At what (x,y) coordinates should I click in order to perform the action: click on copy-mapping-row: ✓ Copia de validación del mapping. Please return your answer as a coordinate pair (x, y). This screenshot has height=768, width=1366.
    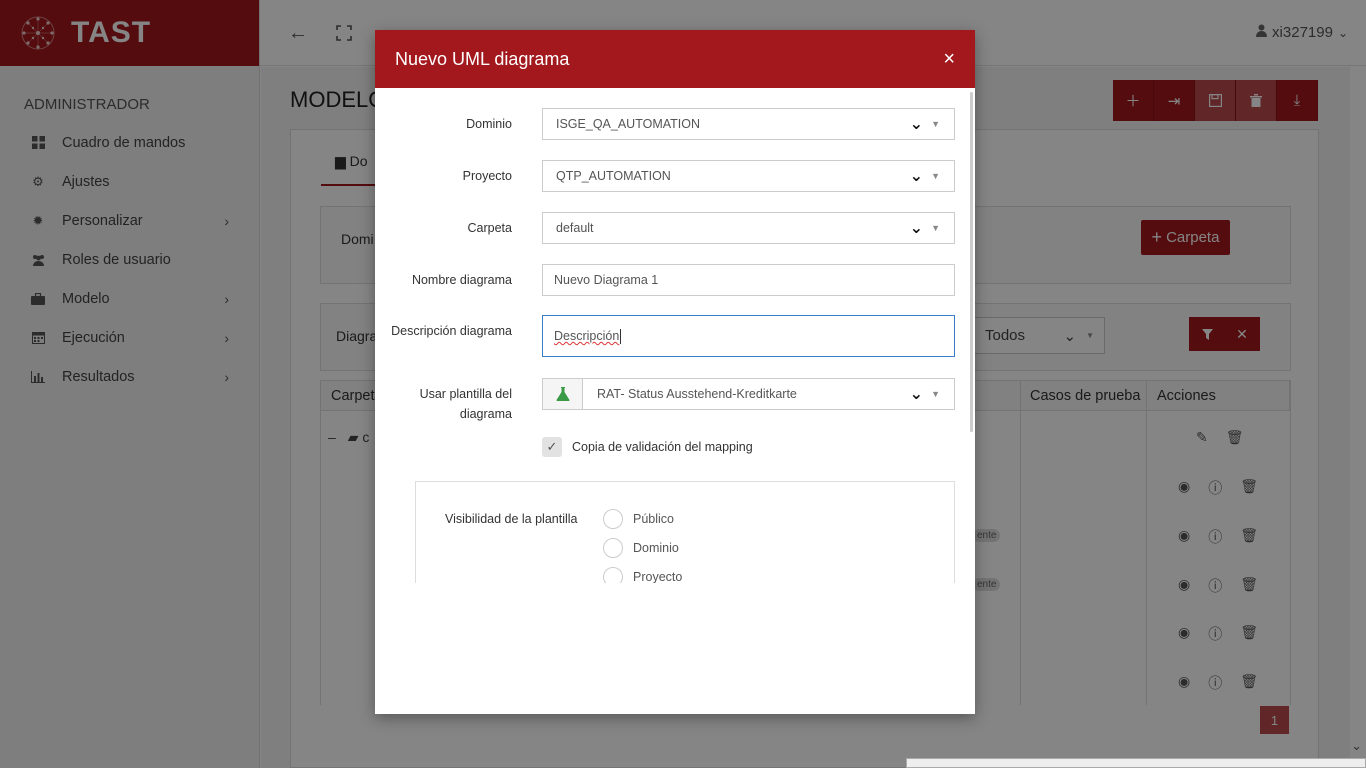
    Looking at the image, I should click on (647, 447).